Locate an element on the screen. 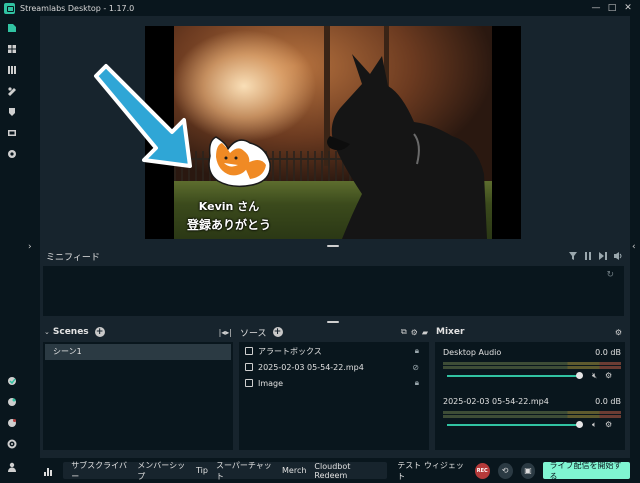 The width and height of the screenshot is (640, 483). left-panel-strip is located at coordinates (32, 249).